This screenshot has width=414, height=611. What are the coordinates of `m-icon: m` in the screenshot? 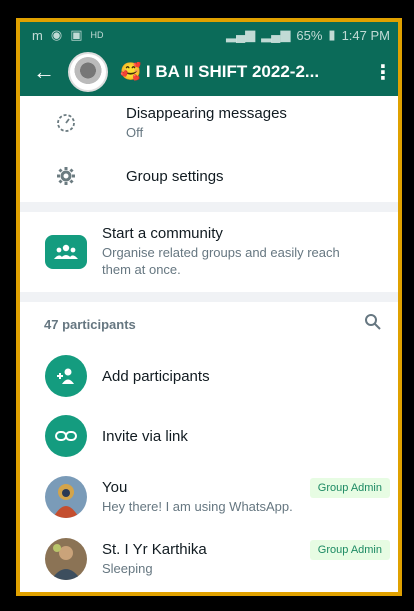 It's located at (37, 35).